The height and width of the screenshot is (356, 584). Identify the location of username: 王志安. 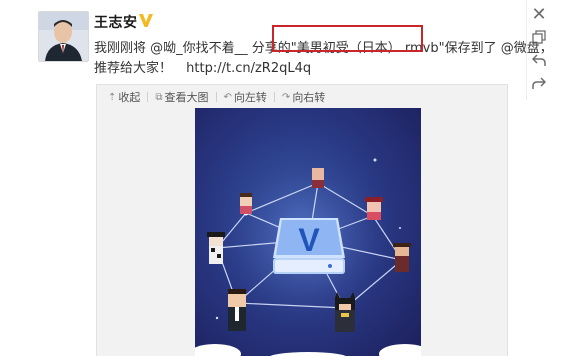
(116, 22).